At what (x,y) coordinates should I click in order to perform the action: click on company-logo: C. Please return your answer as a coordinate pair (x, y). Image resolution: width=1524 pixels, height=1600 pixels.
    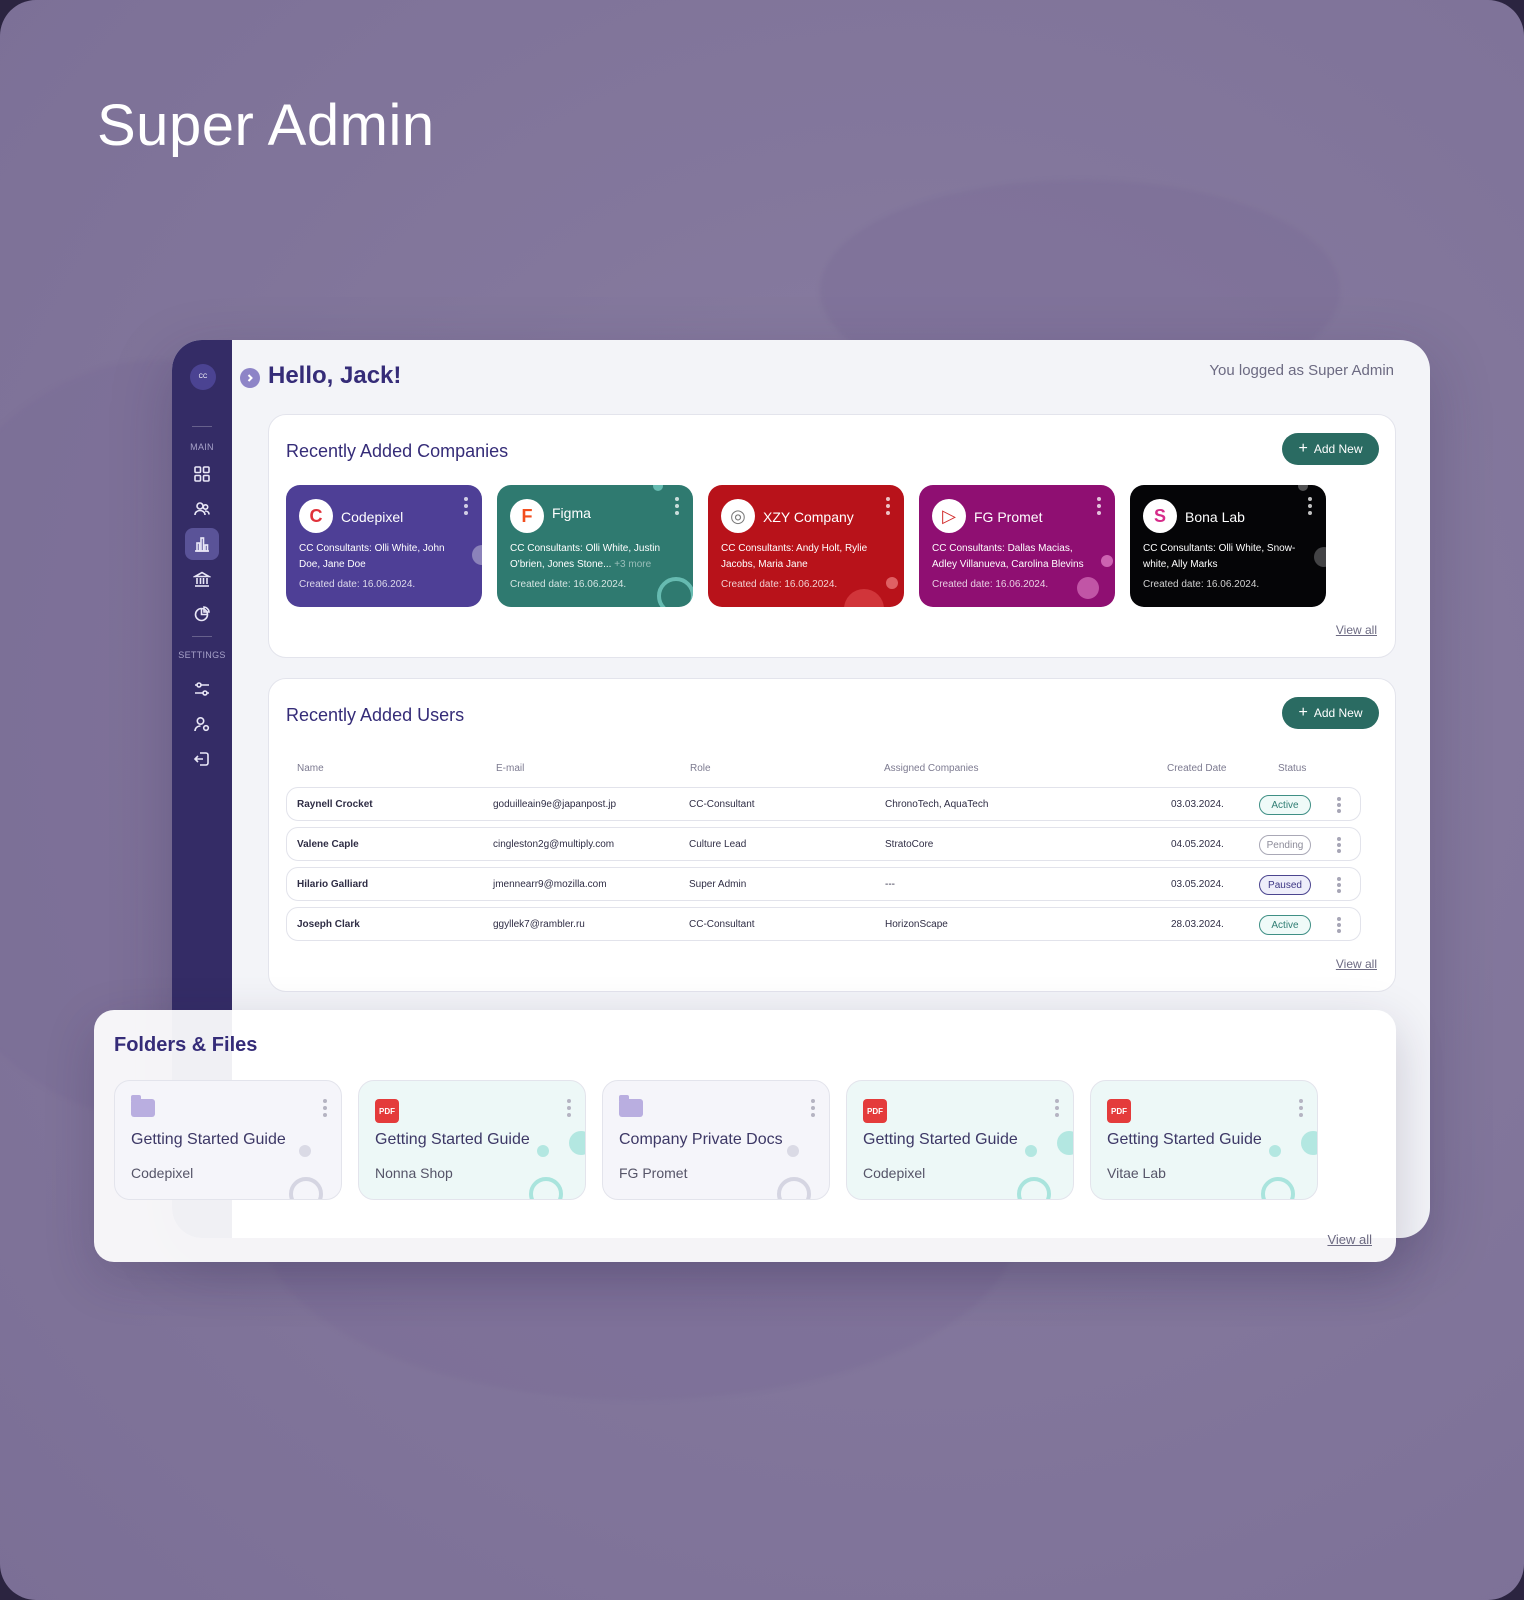
    Looking at the image, I should click on (316, 516).